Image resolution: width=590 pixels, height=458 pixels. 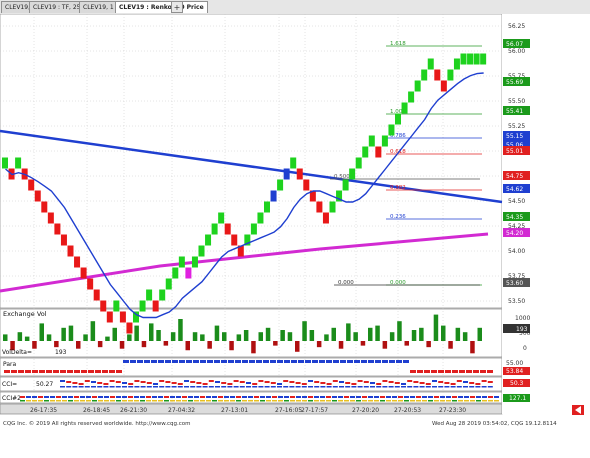 What do you see at coordinates (161, 7) in the screenshot?
I see `tab-chart-renko: CLEV19 : Renko, 10 Price` at bounding box center [161, 7].